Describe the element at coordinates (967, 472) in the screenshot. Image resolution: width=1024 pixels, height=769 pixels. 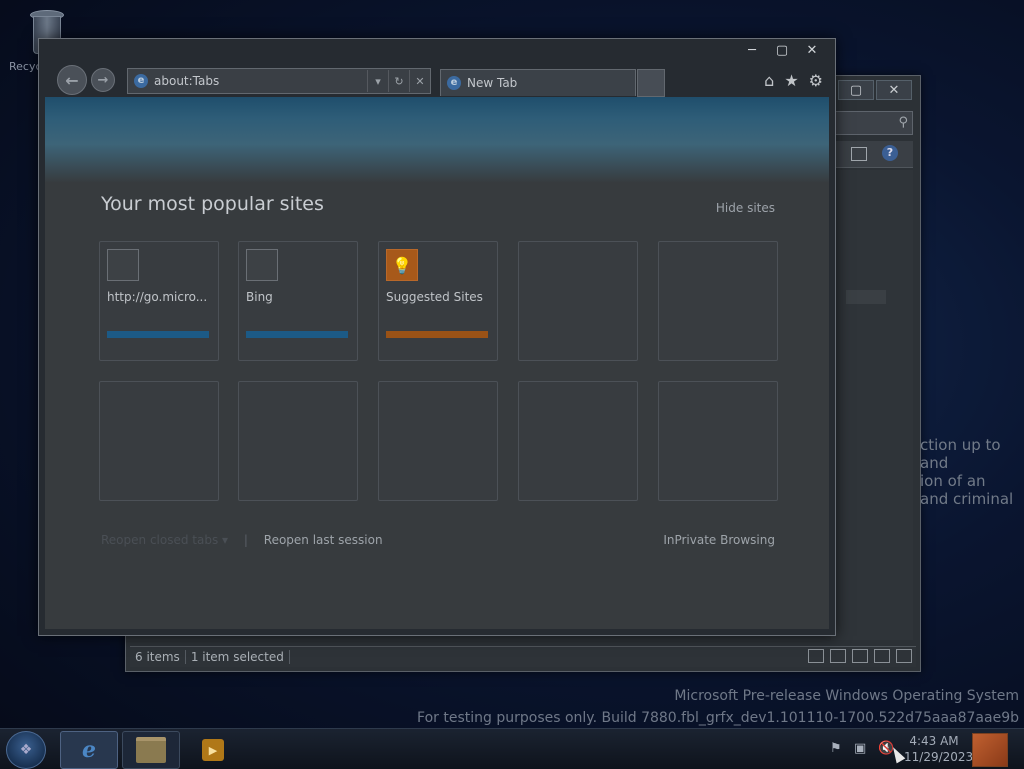
I see `background-text: ction up to and ion of an and criminal` at that location.